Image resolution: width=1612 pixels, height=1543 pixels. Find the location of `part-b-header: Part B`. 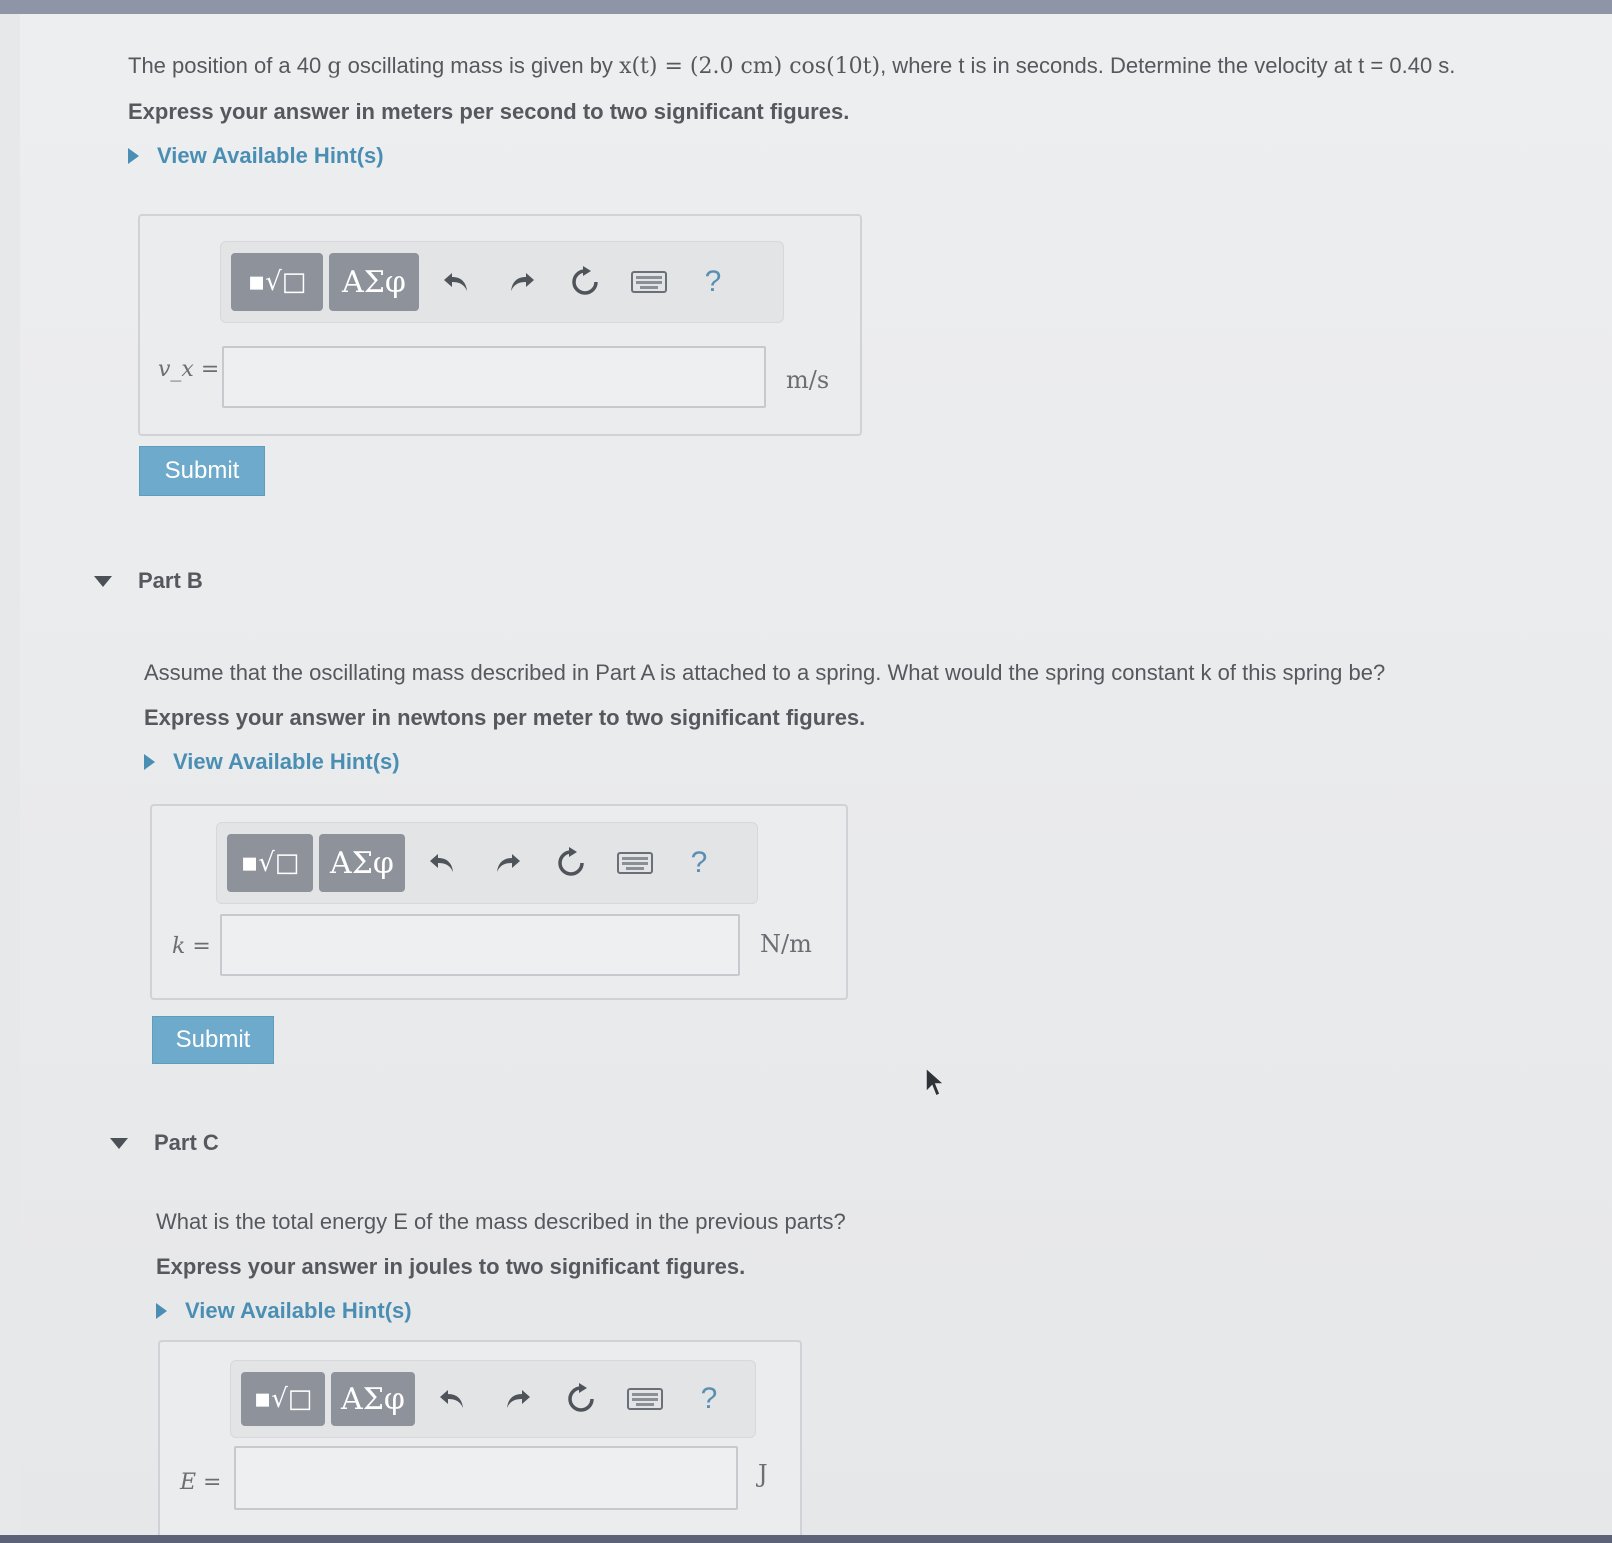

part-b-header: Part B is located at coordinates (148, 581).